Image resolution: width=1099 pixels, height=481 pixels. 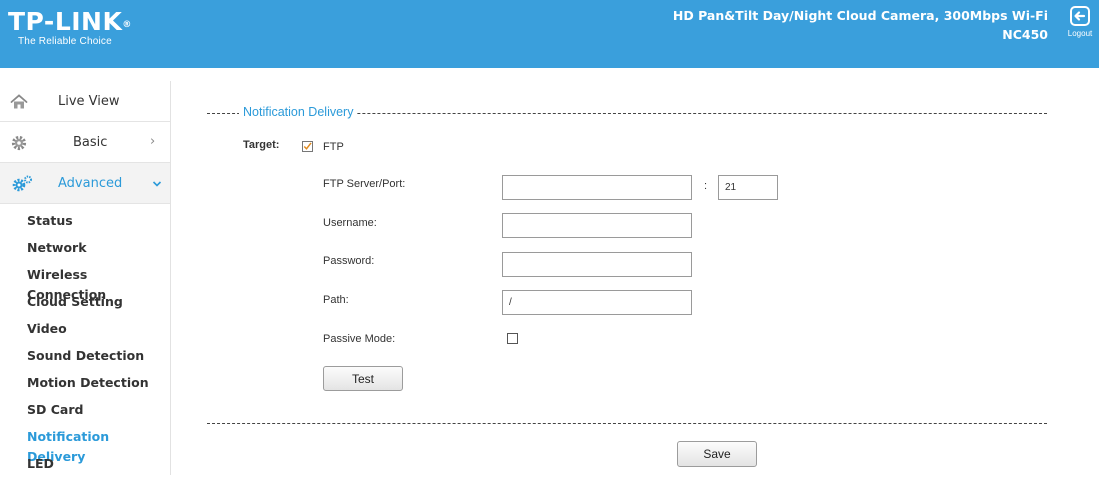 I want to click on sidebar-item-label: Live View, so click(x=89, y=101).